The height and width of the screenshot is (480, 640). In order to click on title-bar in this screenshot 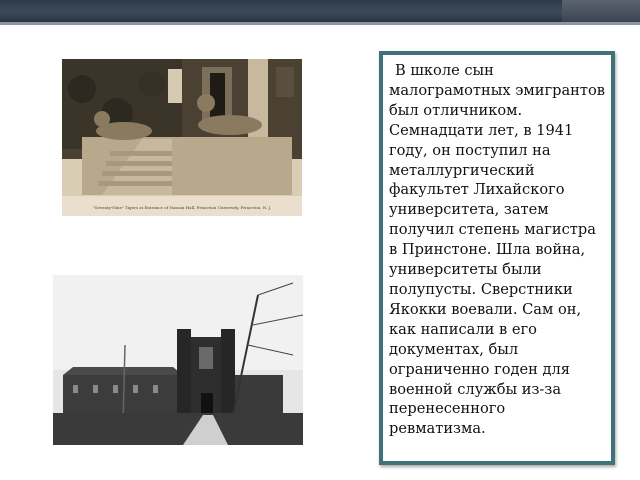, I will do `click(320, 11)`.